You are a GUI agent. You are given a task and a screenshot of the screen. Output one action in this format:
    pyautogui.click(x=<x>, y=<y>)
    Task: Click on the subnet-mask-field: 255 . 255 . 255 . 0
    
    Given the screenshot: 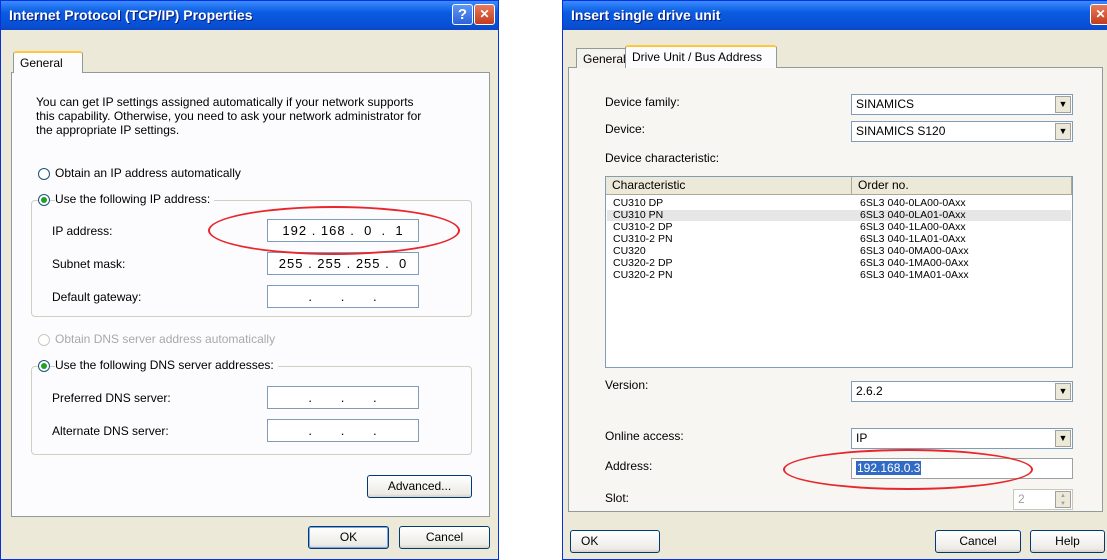 What is the action you would take?
    pyautogui.click(x=343, y=263)
    